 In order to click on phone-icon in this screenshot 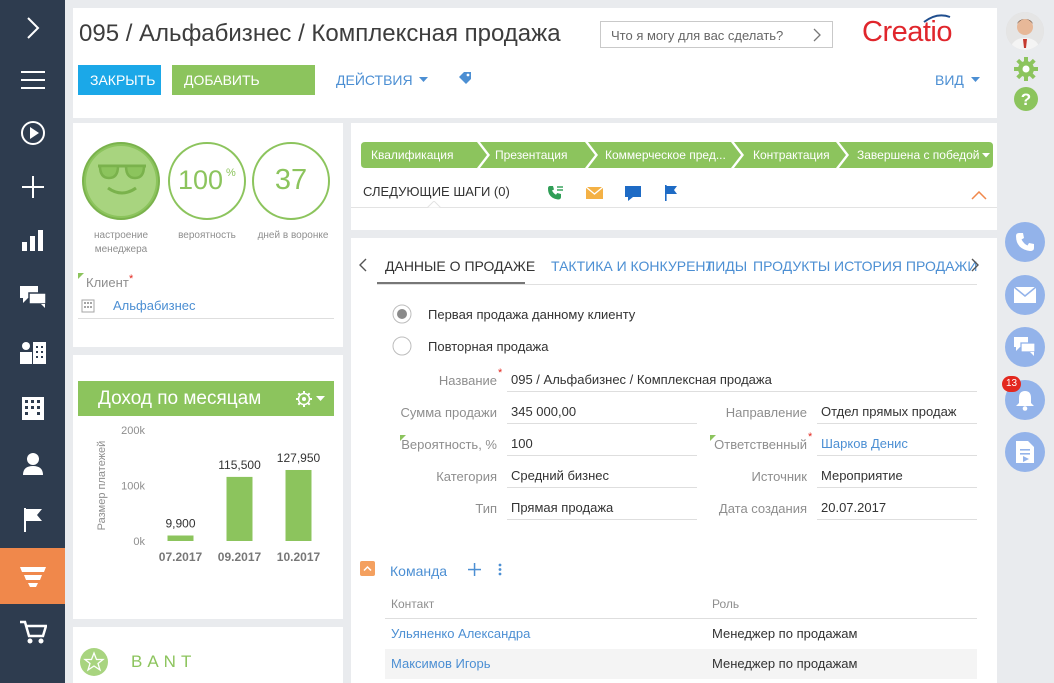, I will do `click(1025, 242)`.